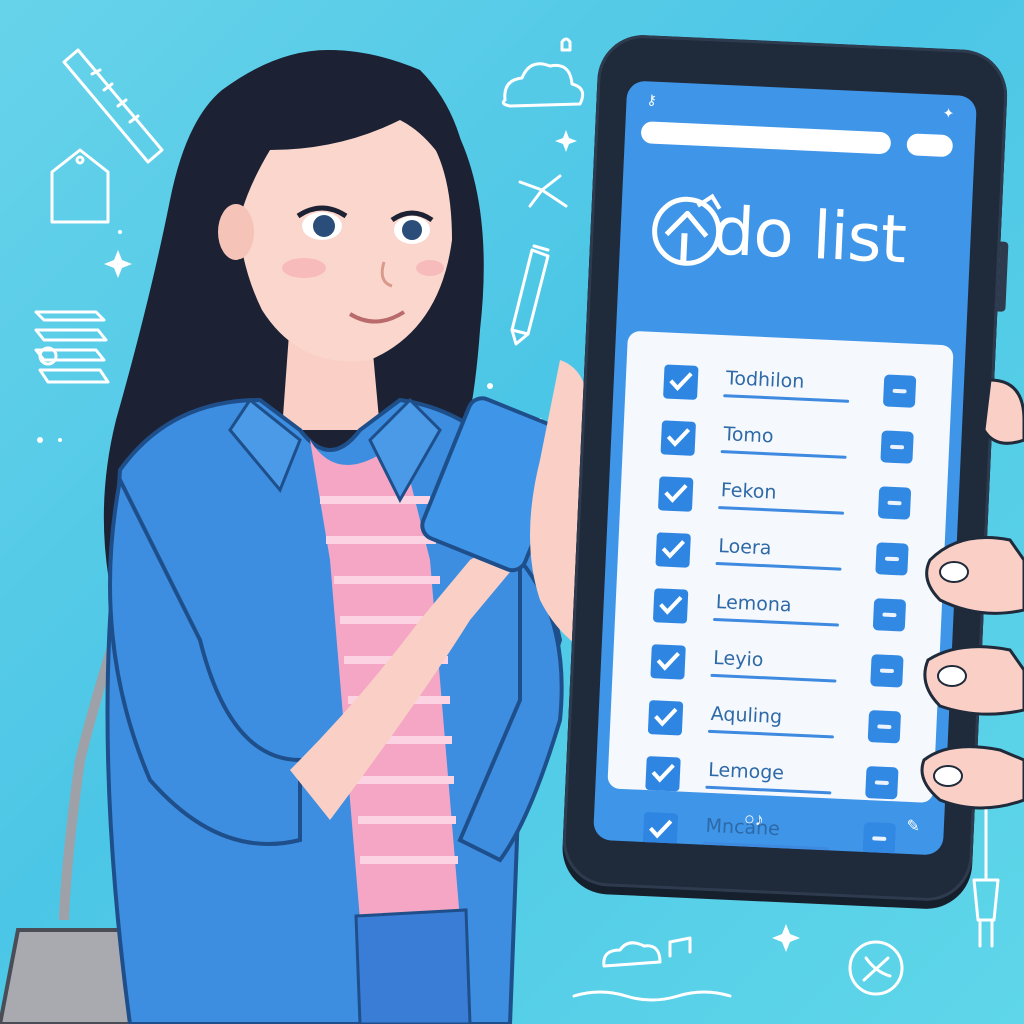 The width and height of the screenshot is (1024, 1024). Describe the element at coordinates (113, 106) in the screenshot. I see `ruler-doodle` at that location.